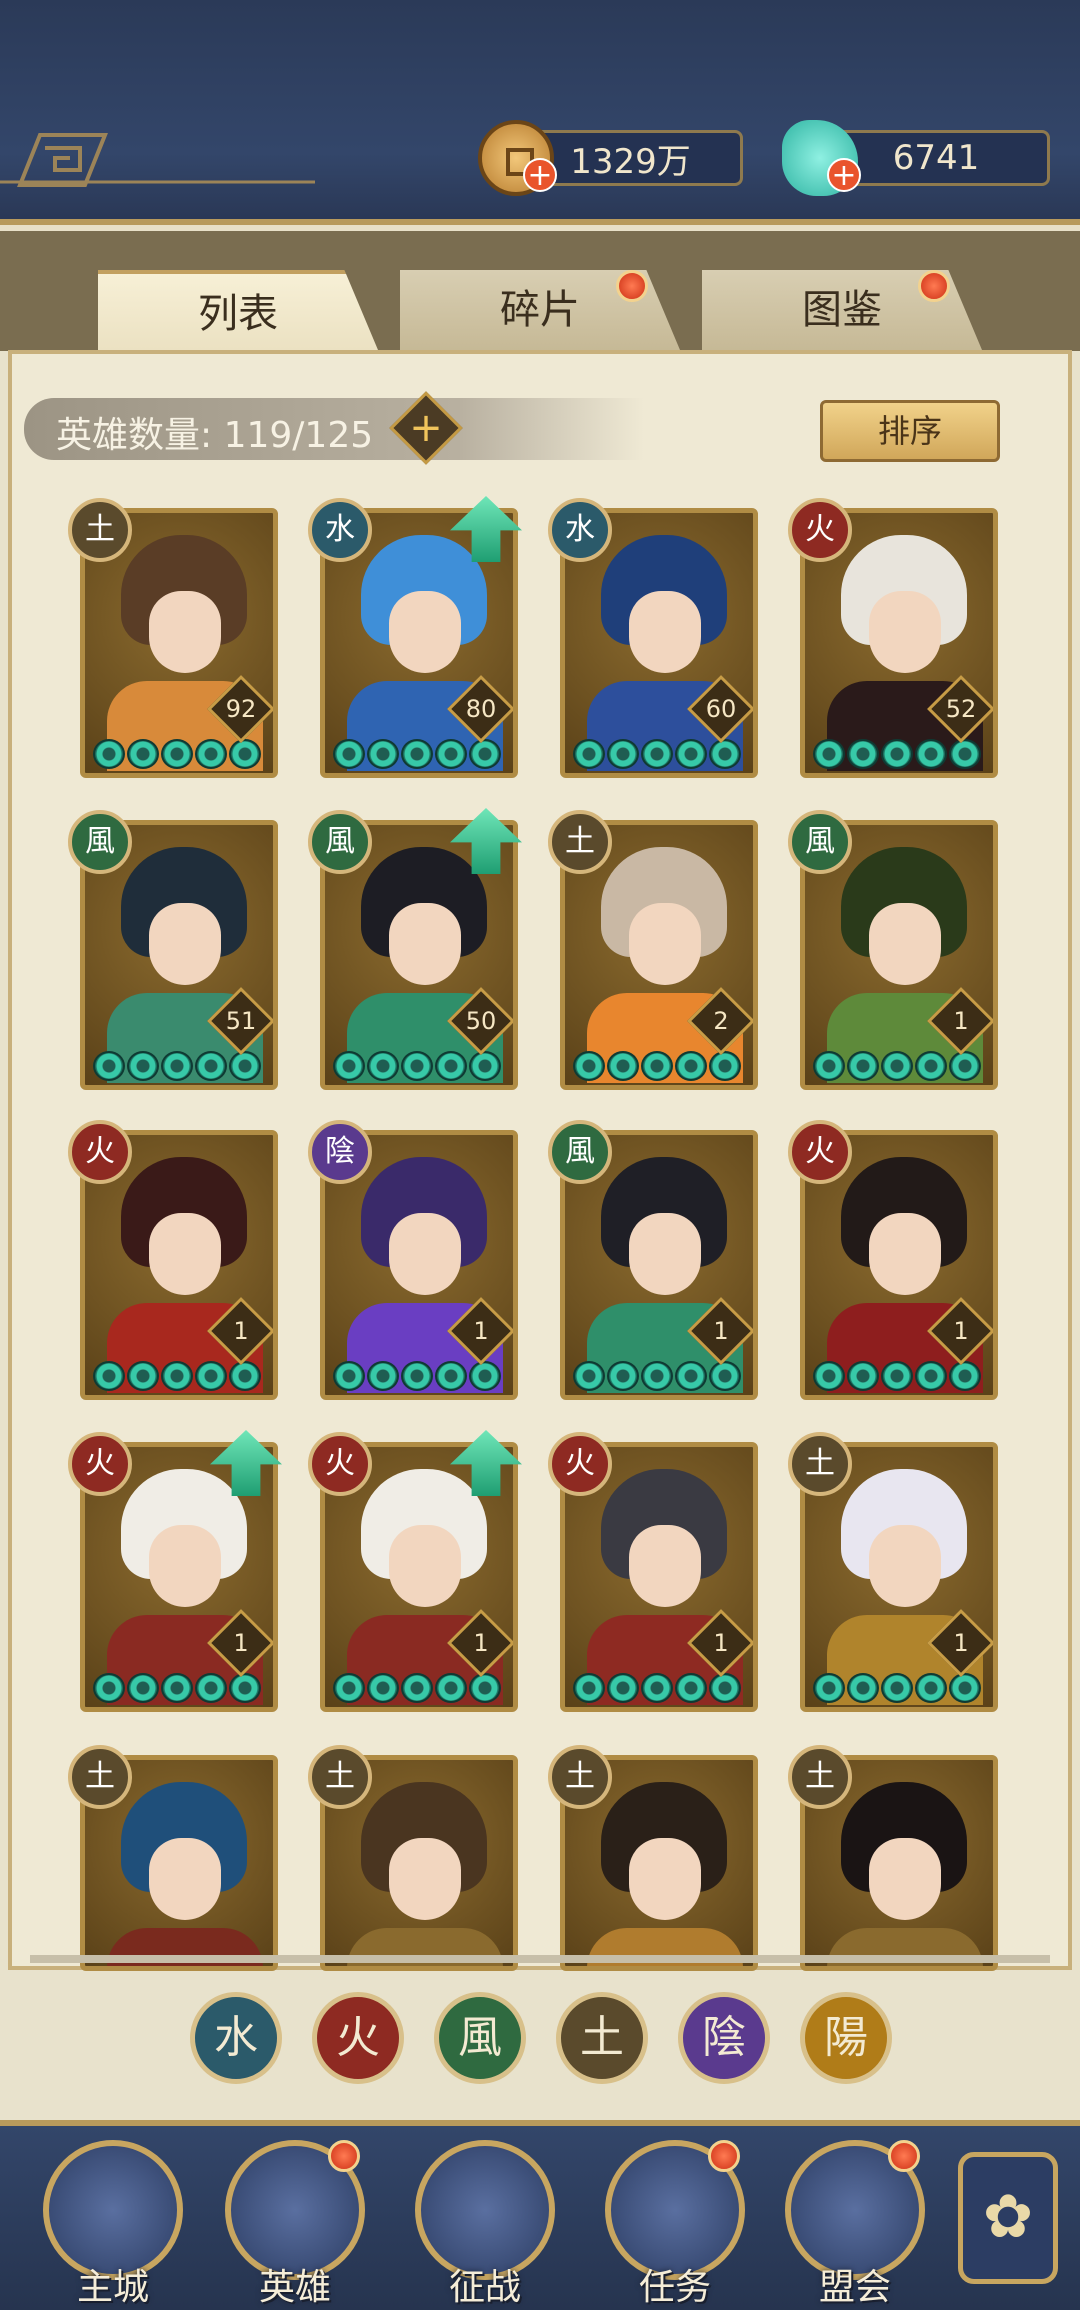 This screenshot has width=1080, height=2310. I want to click on element-badge: 陰, so click(340, 1152).